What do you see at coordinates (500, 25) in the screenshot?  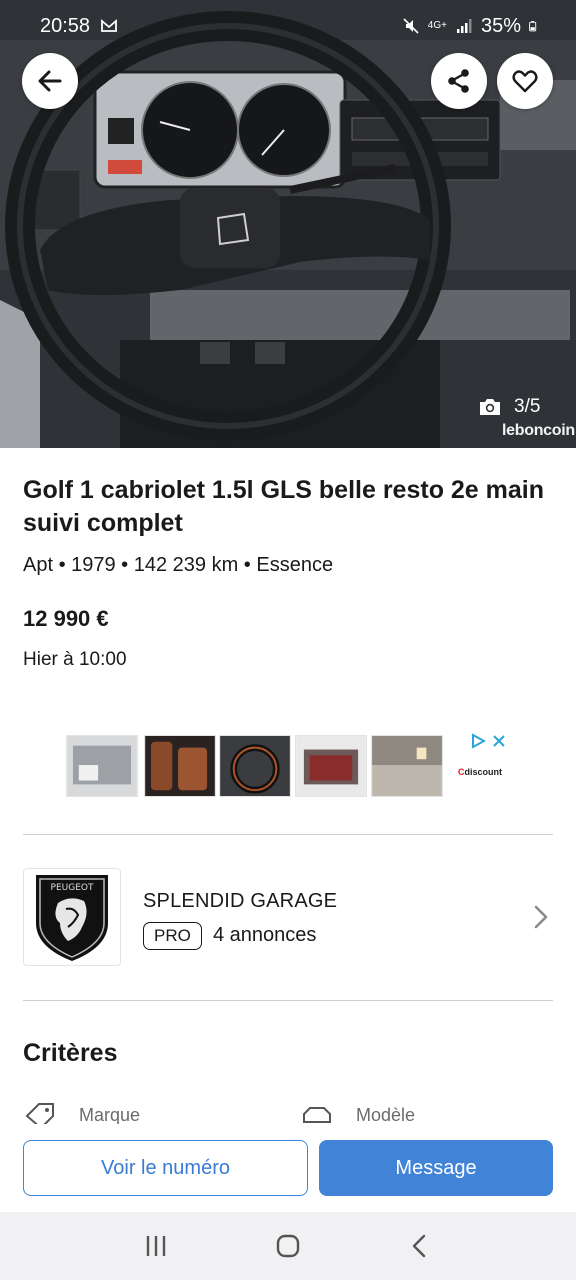 I see `battery-level: 35%` at bounding box center [500, 25].